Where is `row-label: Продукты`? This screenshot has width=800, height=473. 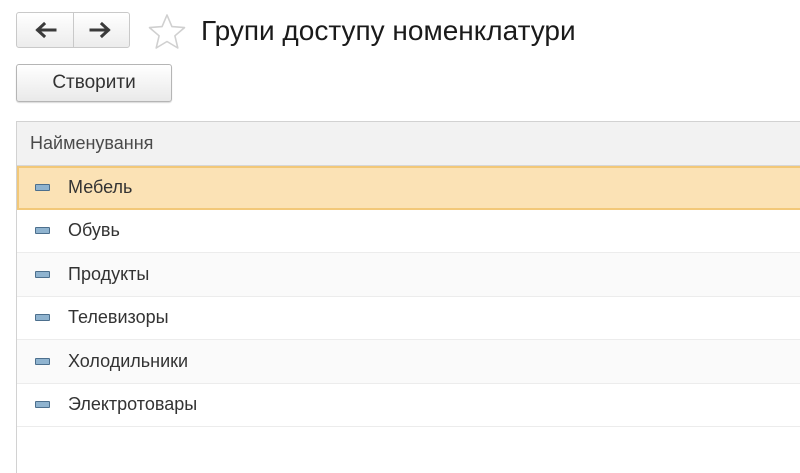
row-label: Продукты is located at coordinates (109, 273).